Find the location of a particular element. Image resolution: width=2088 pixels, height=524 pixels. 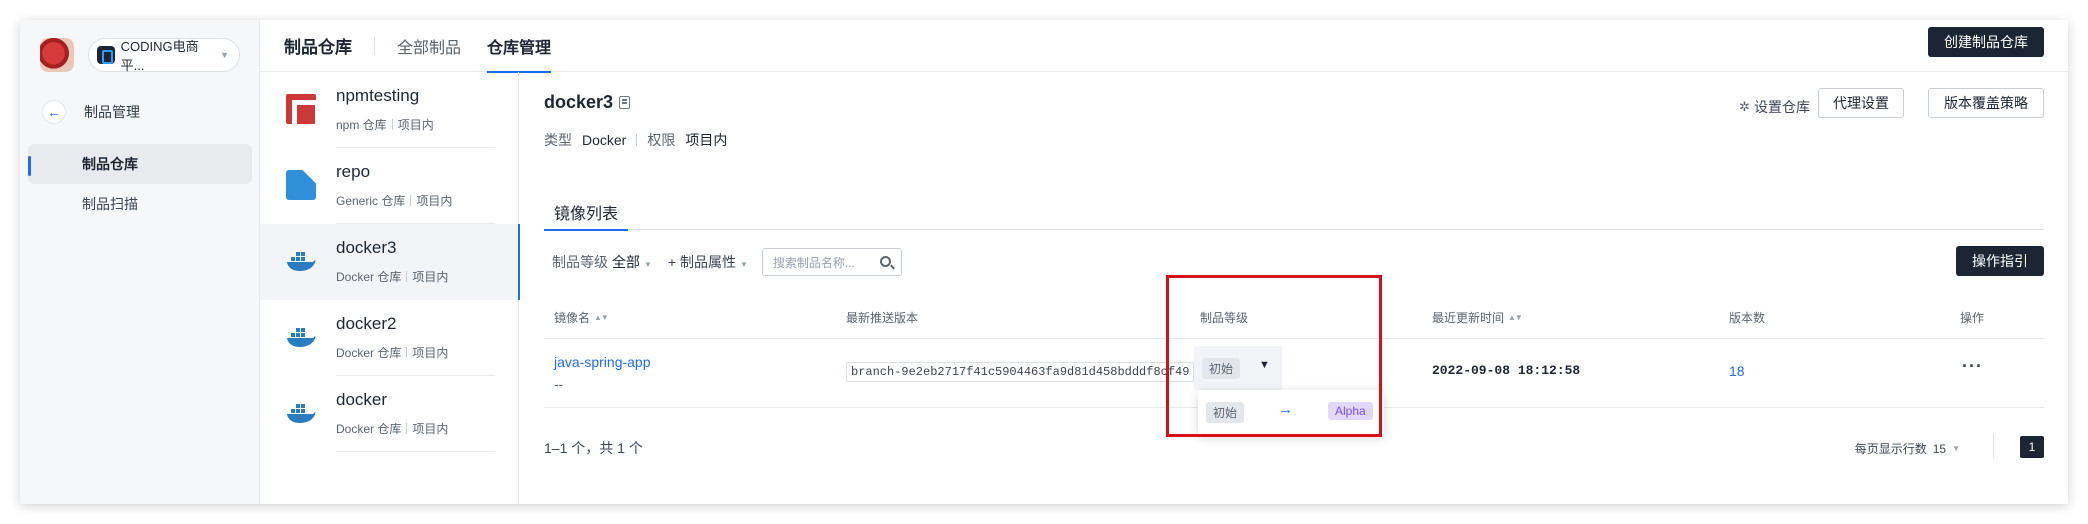

proxy-settings-button: 代理设置 is located at coordinates (1861, 103).